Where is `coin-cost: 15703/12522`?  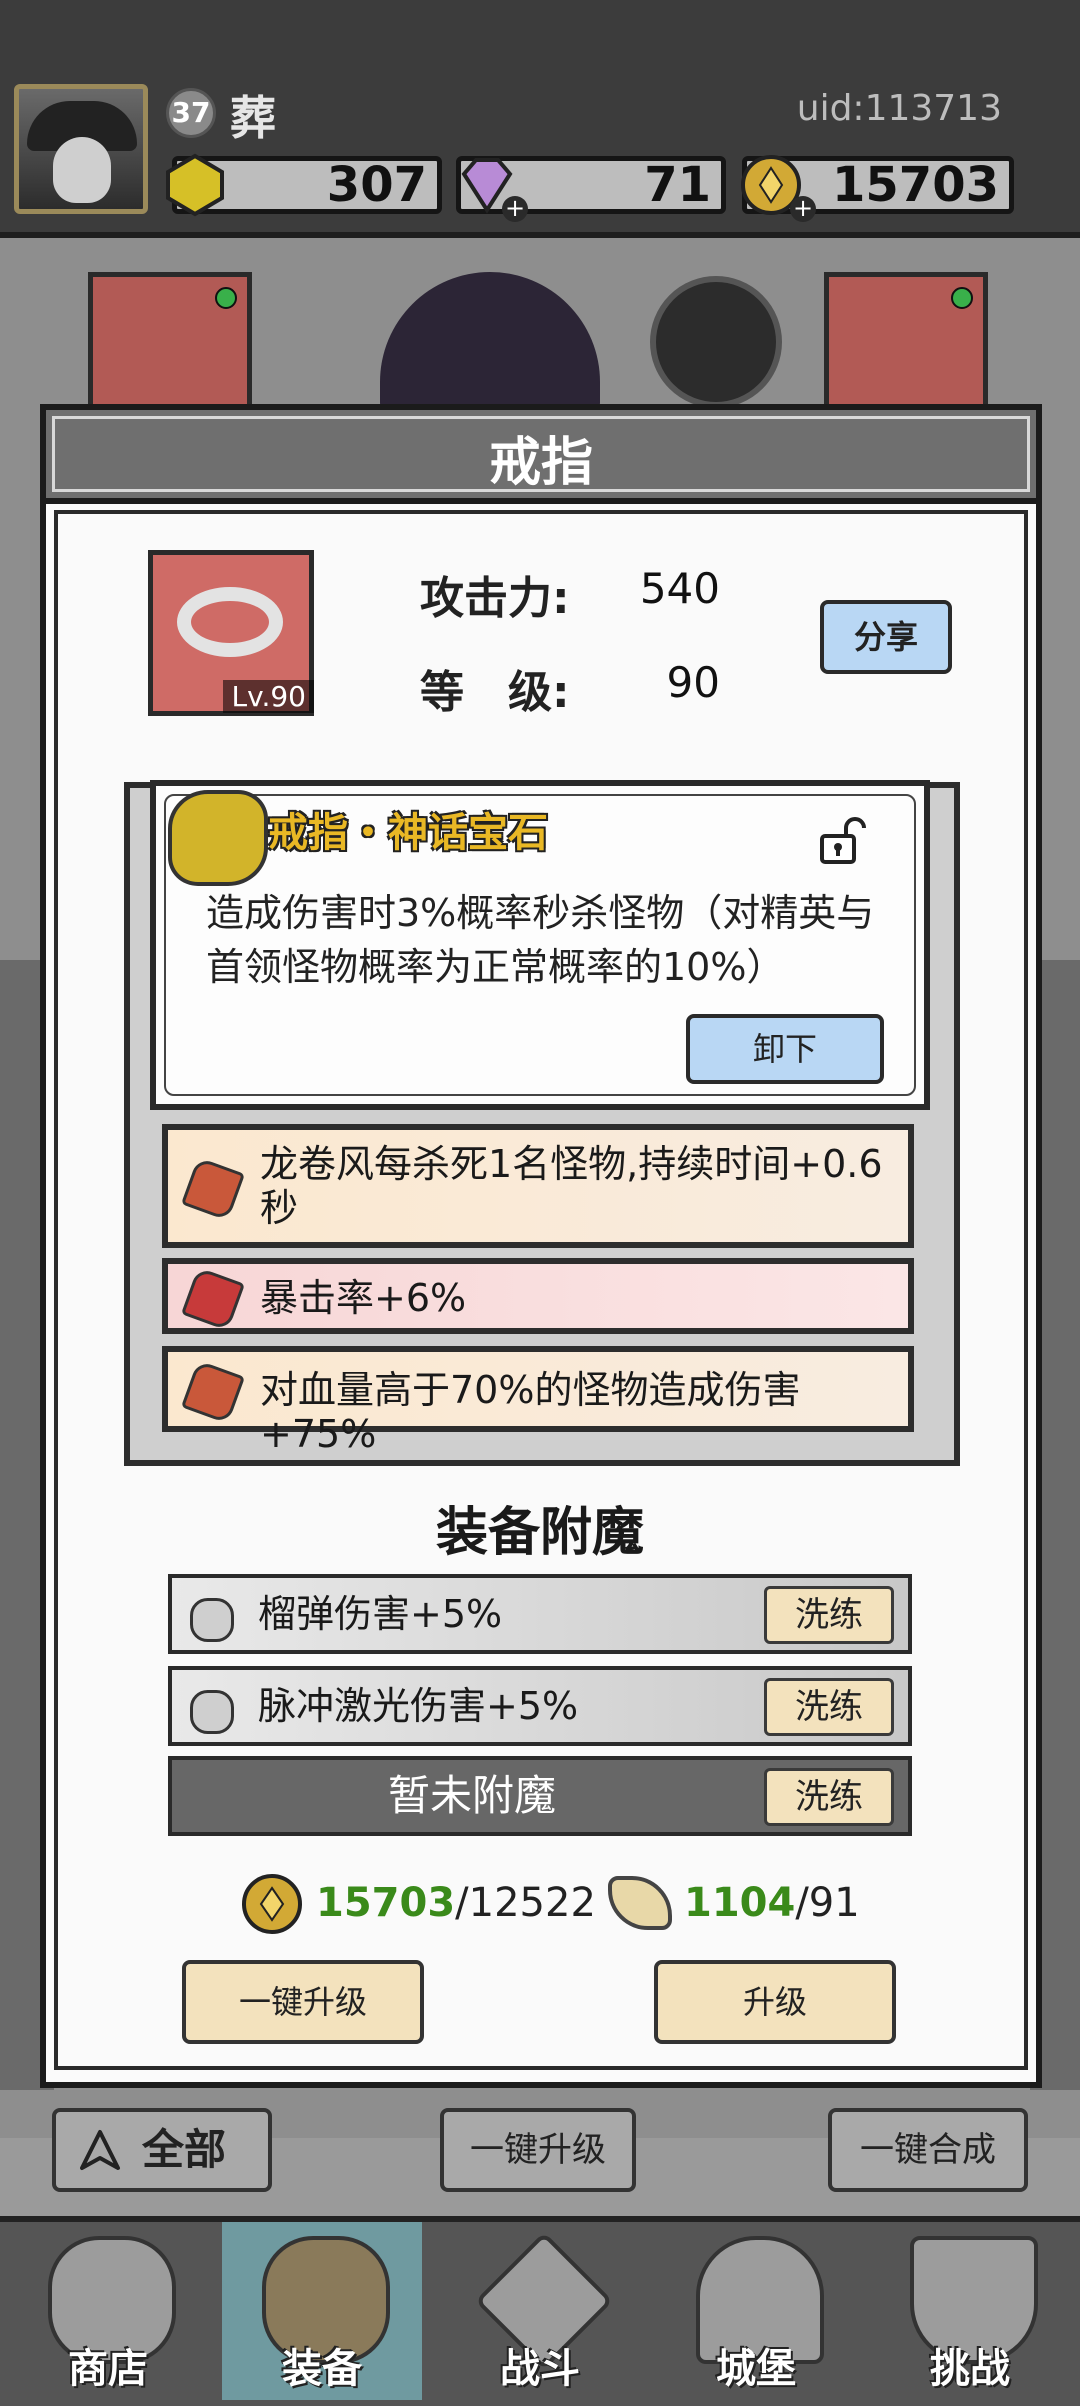
coin-cost: 15703/12522 is located at coordinates (456, 1903).